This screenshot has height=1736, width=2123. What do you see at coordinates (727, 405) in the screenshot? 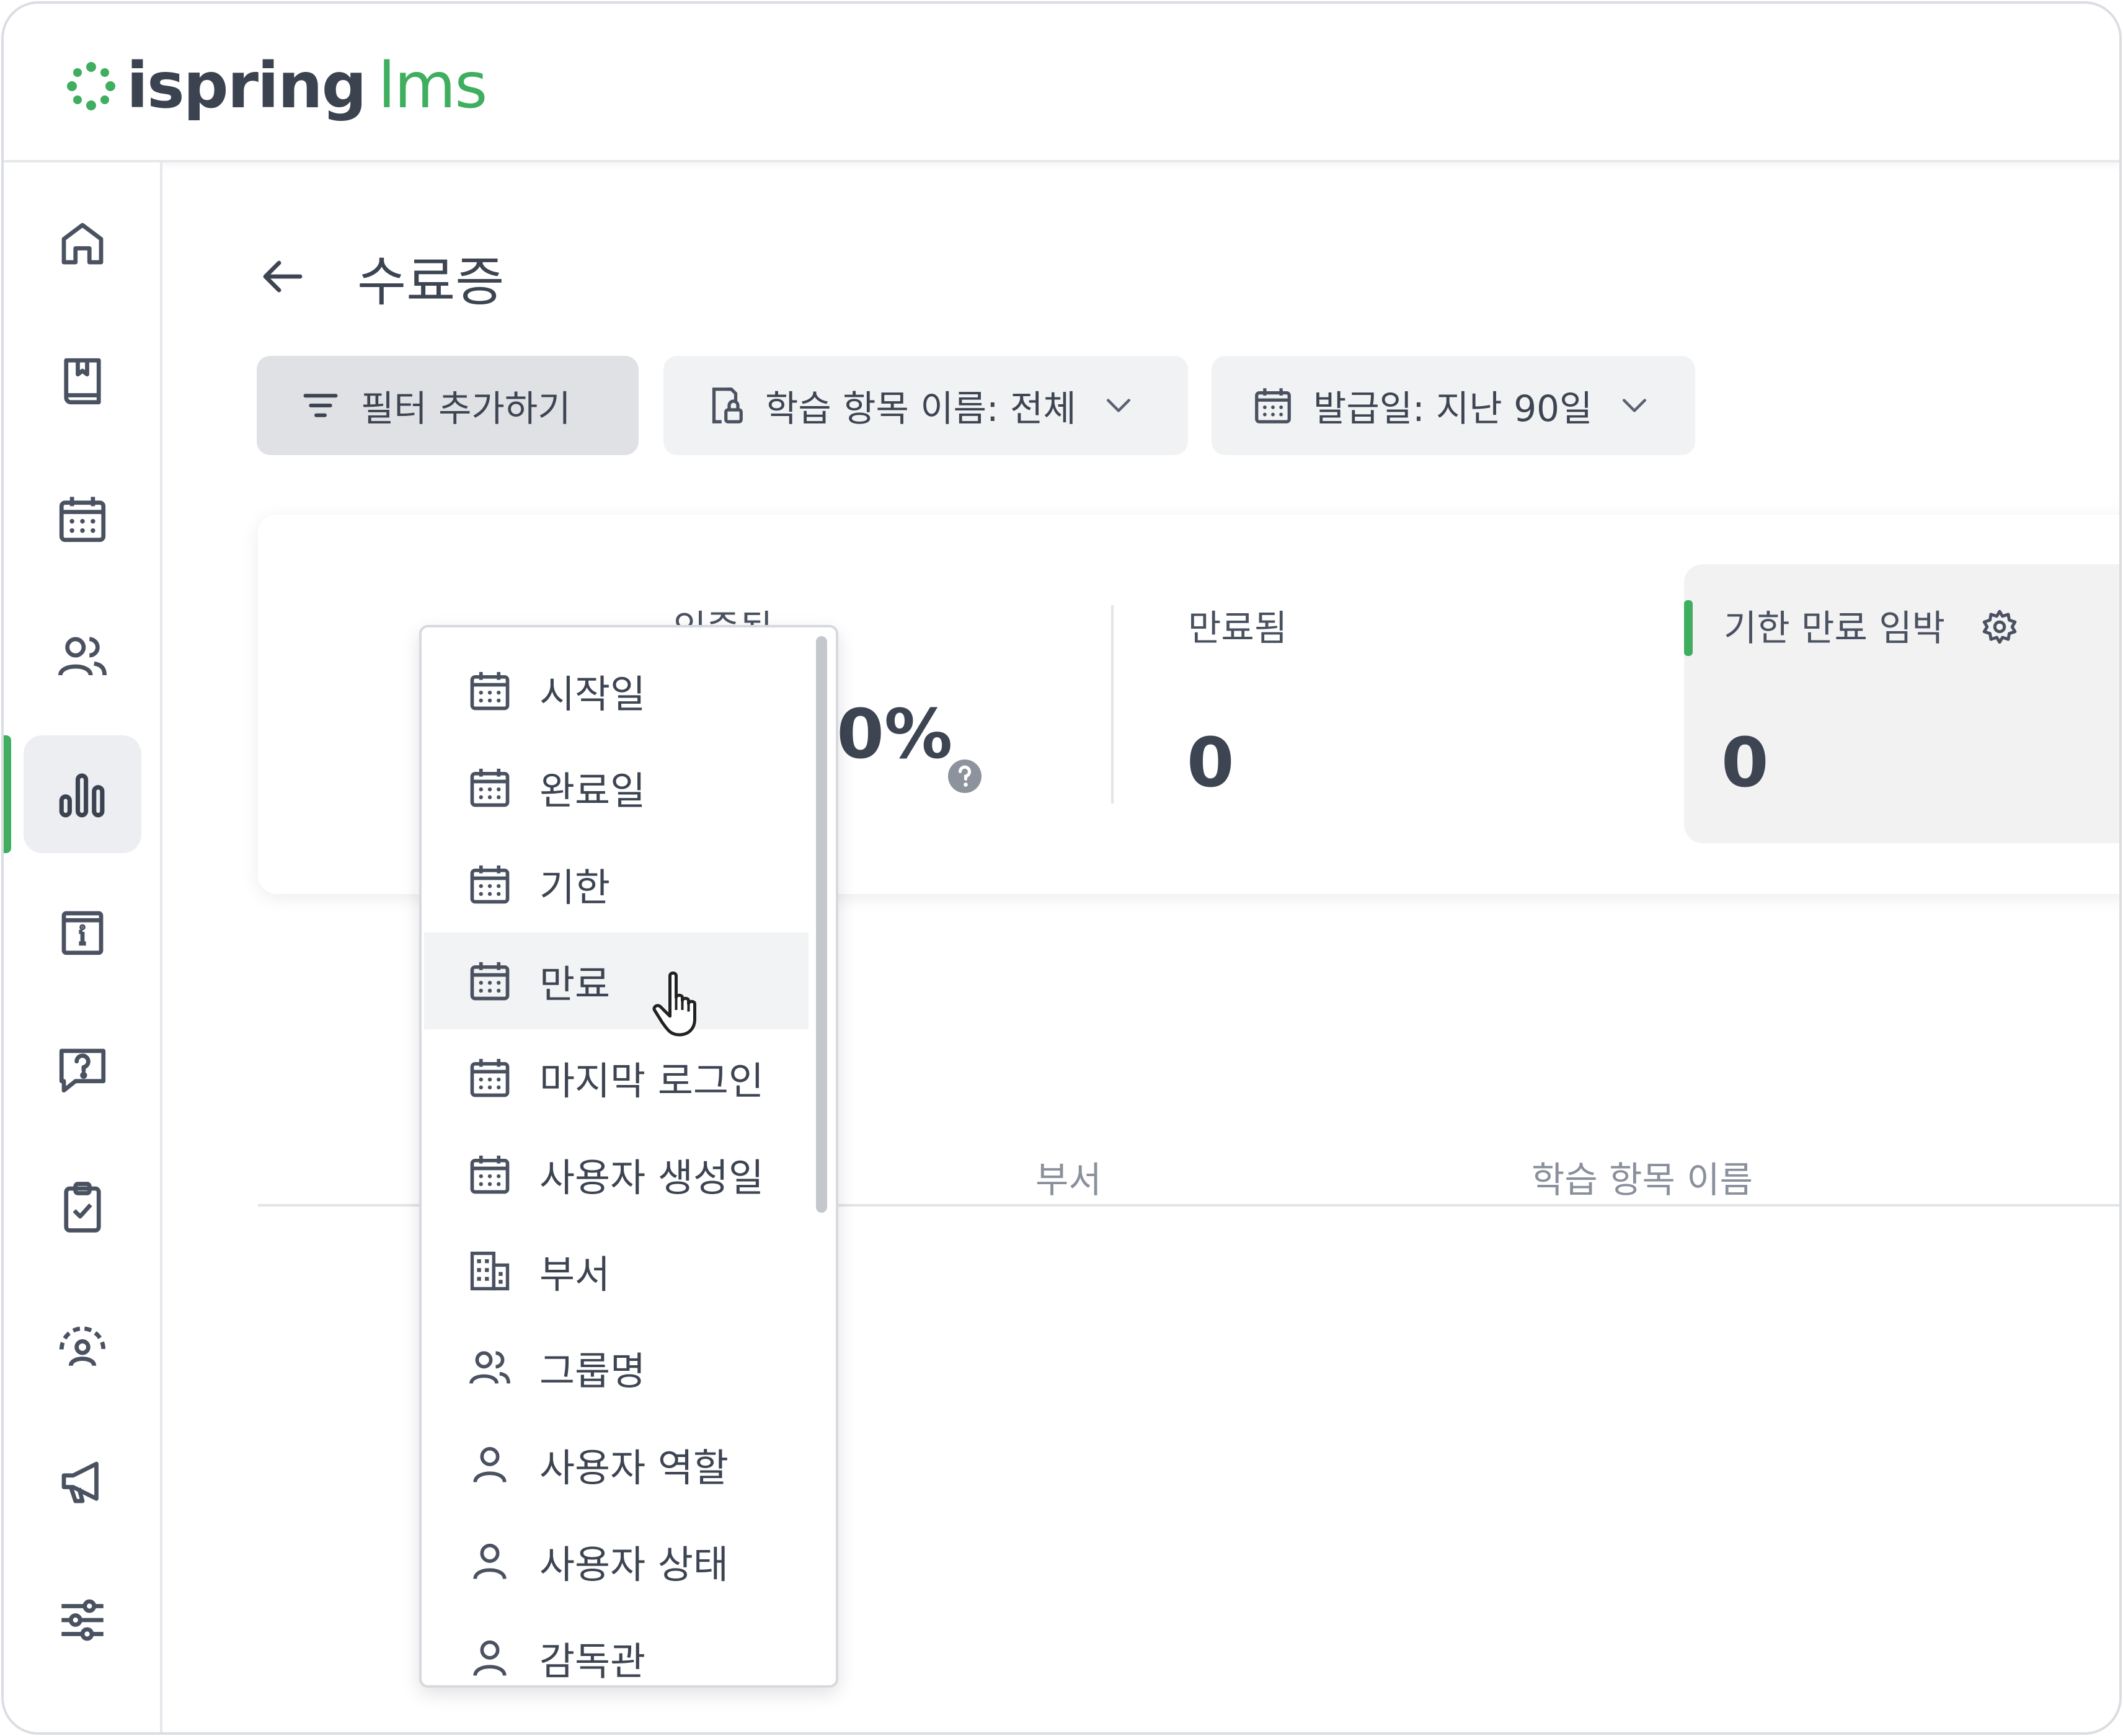
I see `course-lock-icon` at bounding box center [727, 405].